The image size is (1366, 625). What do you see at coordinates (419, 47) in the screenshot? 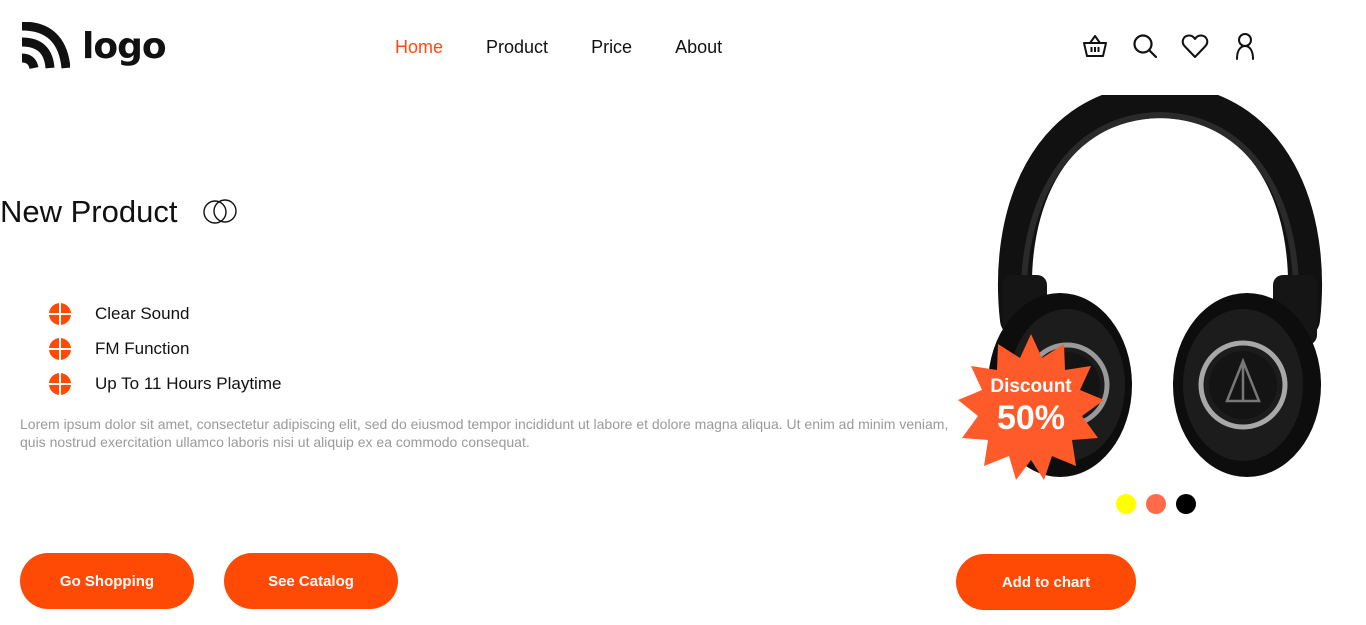
I see `nav-home: Home` at bounding box center [419, 47].